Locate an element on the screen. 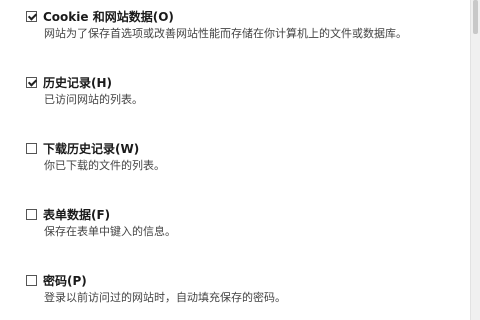  option-passwords-row: 密码(P) is located at coordinates (241, 280).